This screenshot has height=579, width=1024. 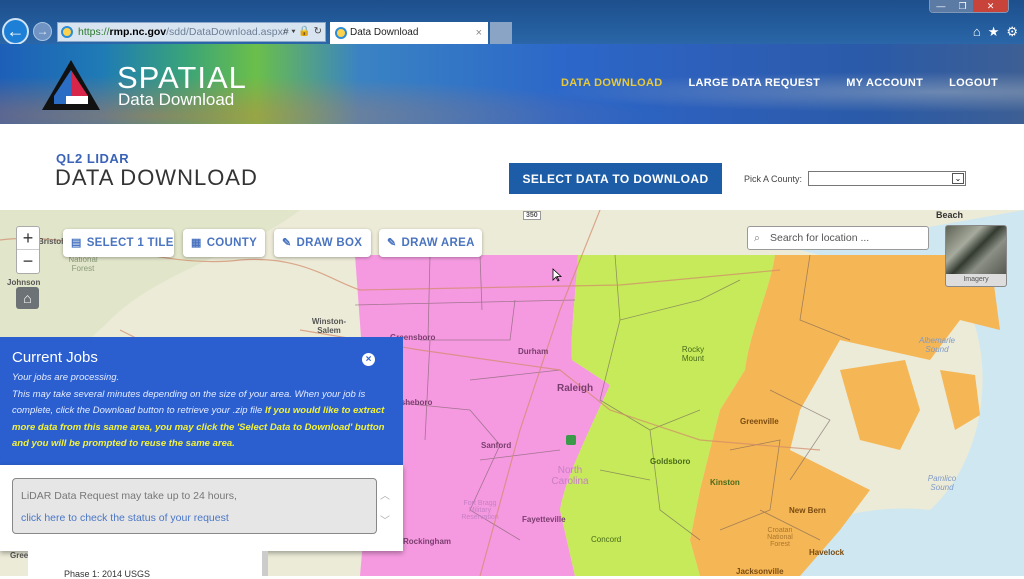 I want to click on label-raleigh: Raleigh, so click(x=575, y=388).